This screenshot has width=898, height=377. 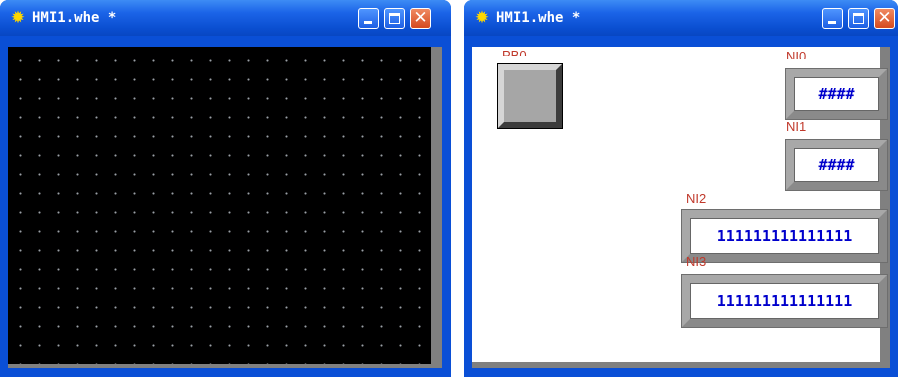 What do you see at coordinates (696, 198) in the screenshot?
I see `ni2-label: NI2` at bounding box center [696, 198].